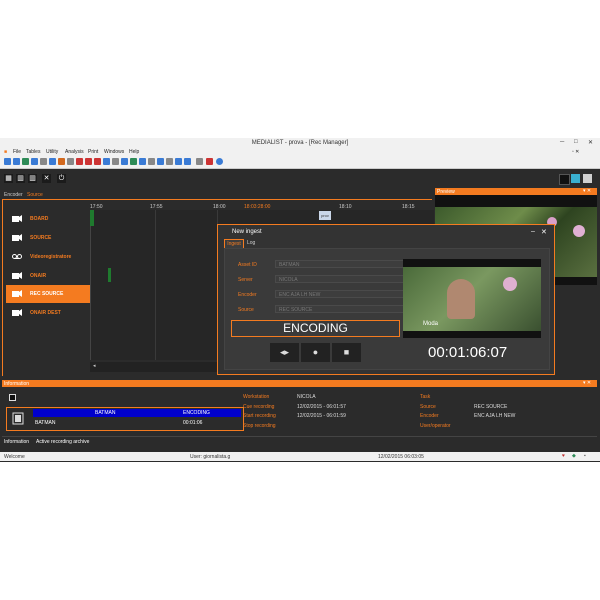  I want to click on menu-print: Print, so click(93, 152).